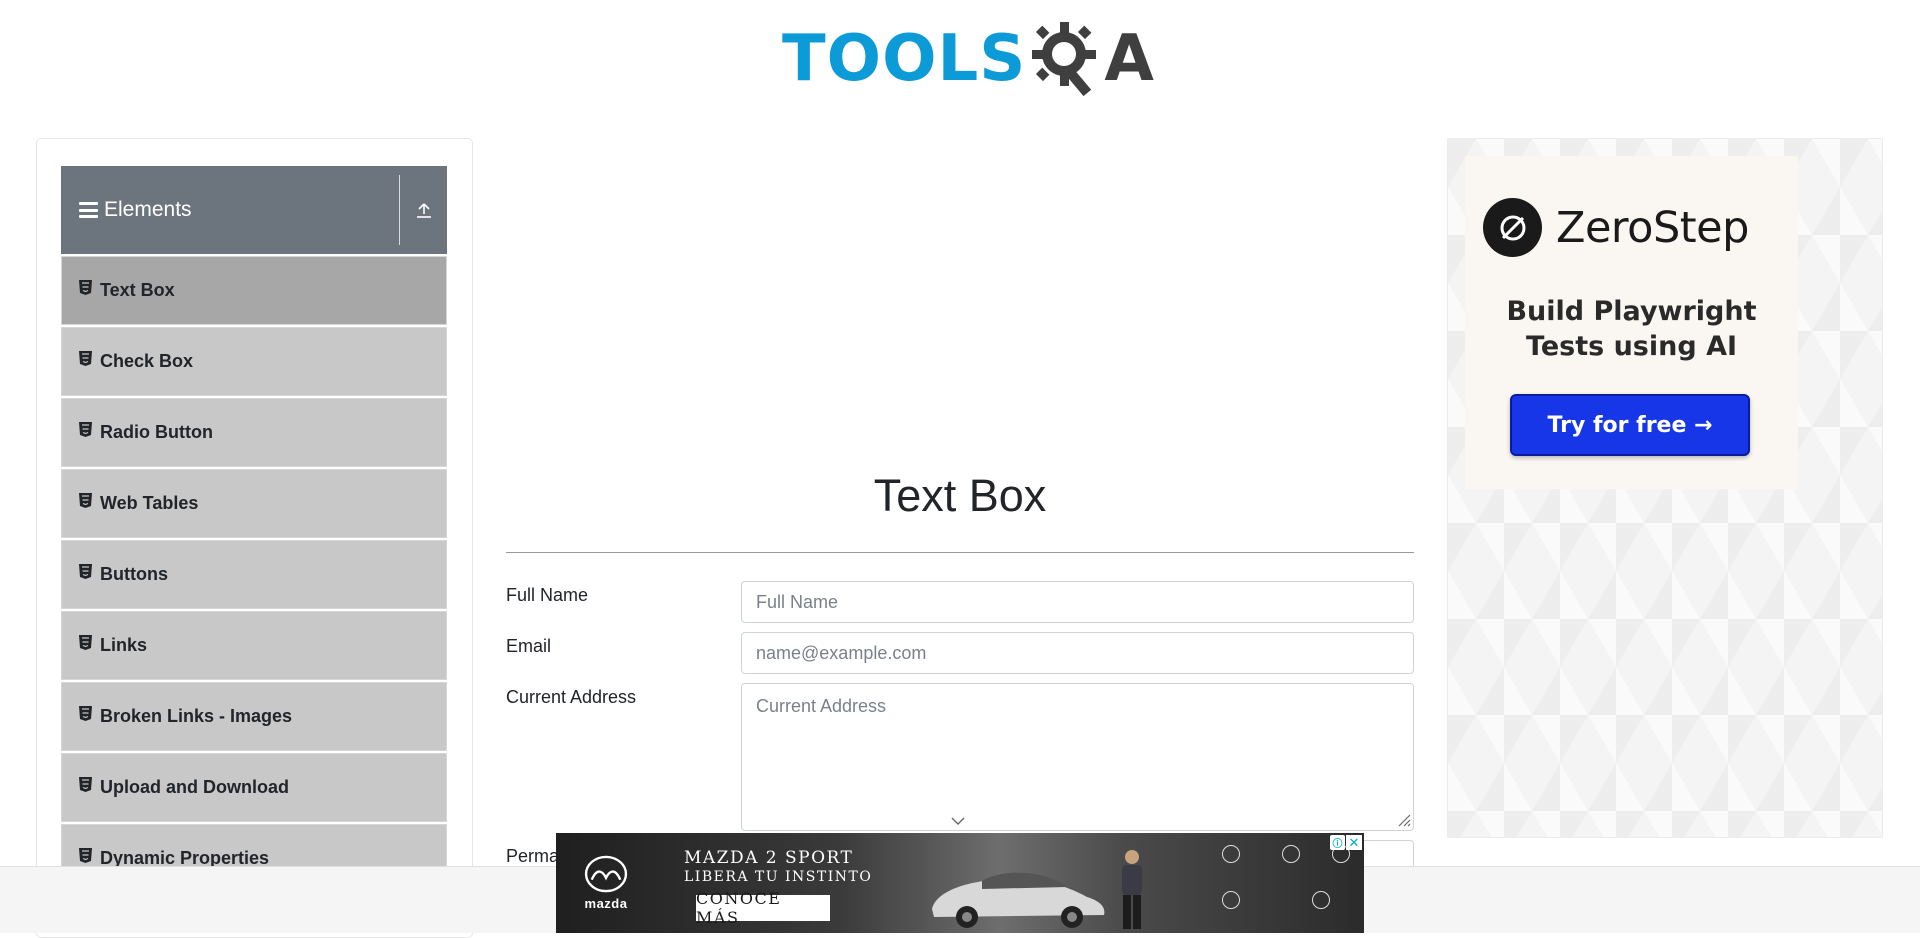  Describe the element at coordinates (254, 290) in the screenshot. I see `sidebar-item-text-box: Text Box` at that location.